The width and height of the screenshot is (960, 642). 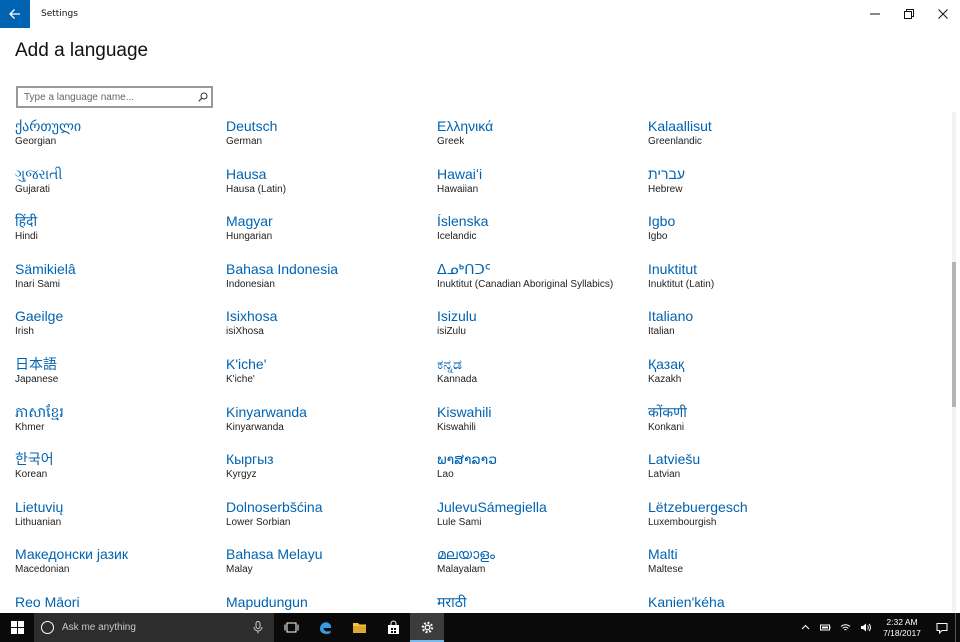 What do you see at coordinates (120, 284) in the screenshot?
I see `language-item: Sämikielâ Inari Sami` at bounding box center [120, 284].